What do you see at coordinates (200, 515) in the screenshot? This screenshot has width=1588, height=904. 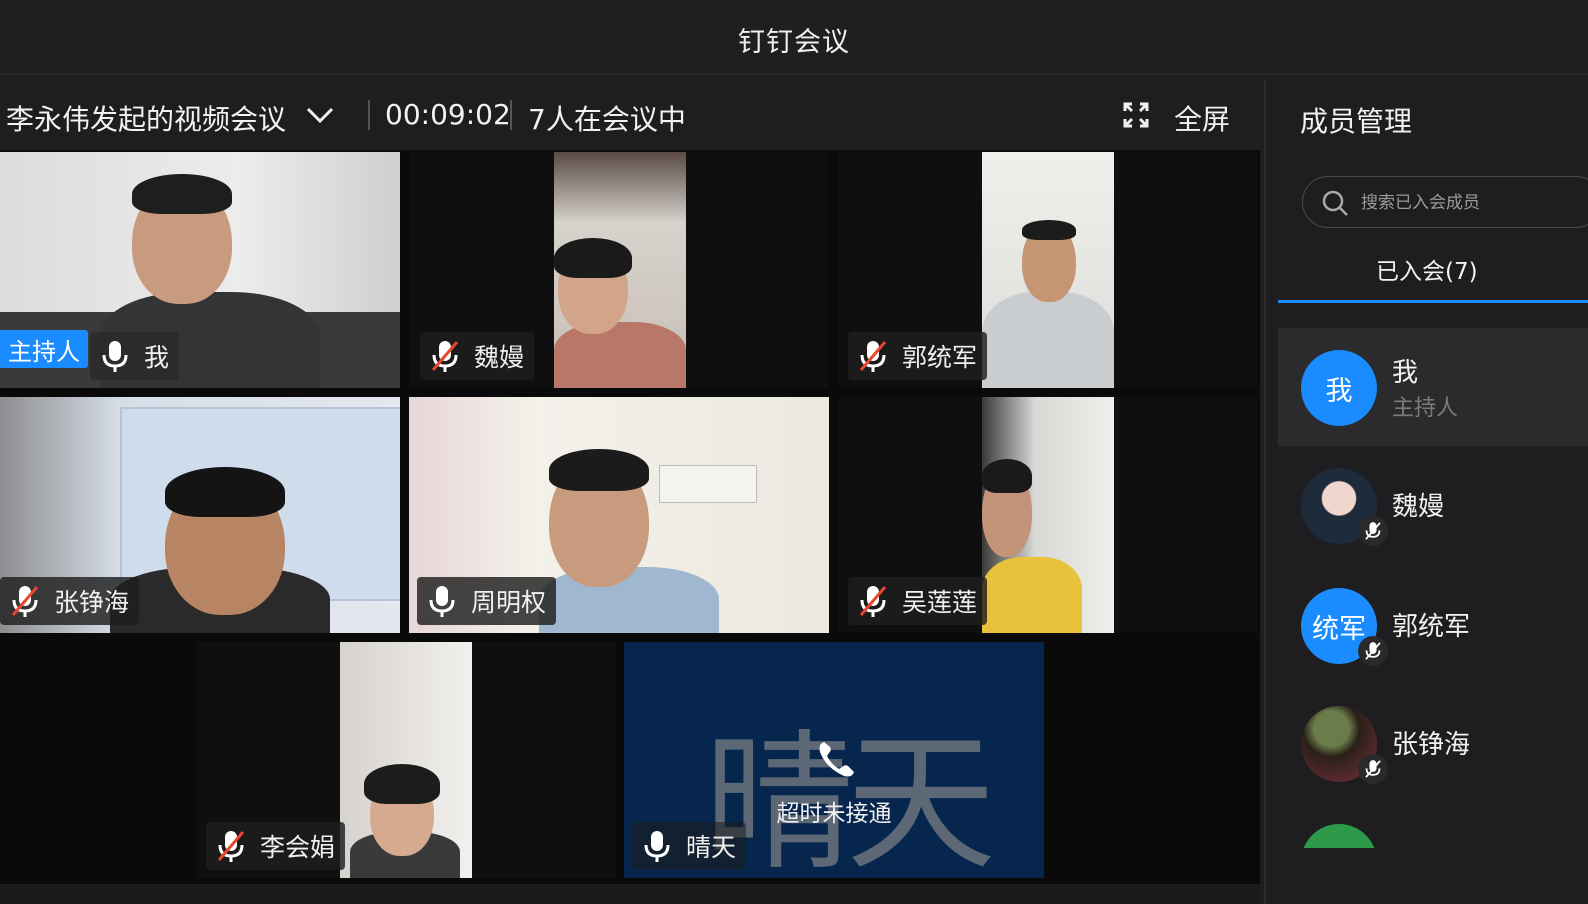 I see `video-tile: 张铮海` at bounding box center [200, 515].